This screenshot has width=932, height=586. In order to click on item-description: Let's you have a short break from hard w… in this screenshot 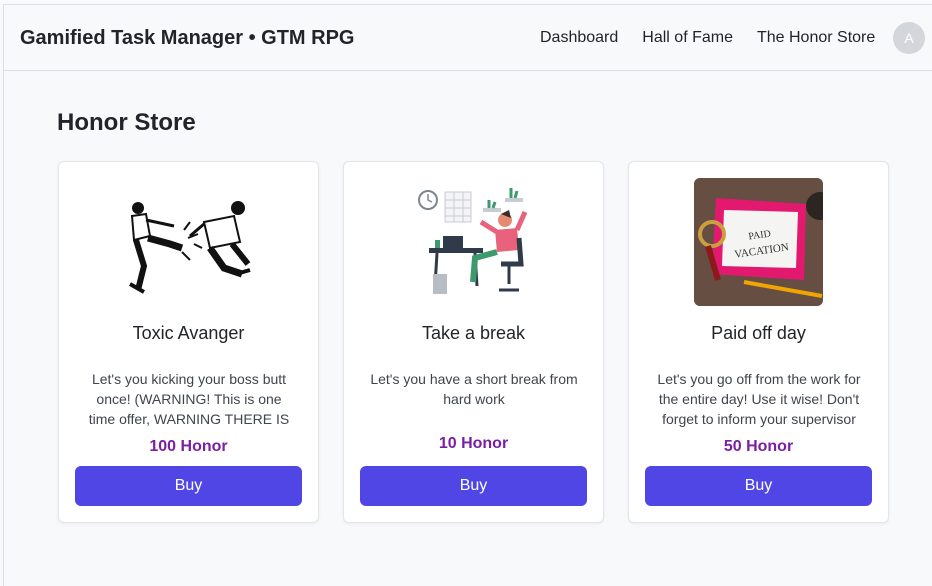, I will do `click(474, 389)`.